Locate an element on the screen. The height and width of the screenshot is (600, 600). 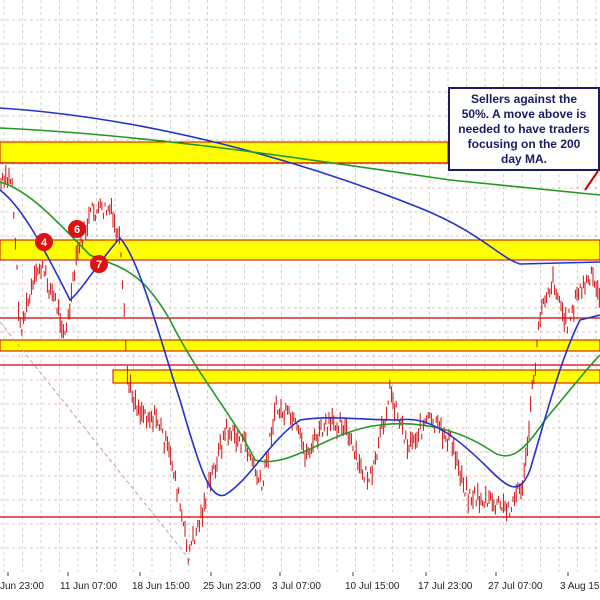
wave-marker-label: 6 is located at coordinates (77, 230).